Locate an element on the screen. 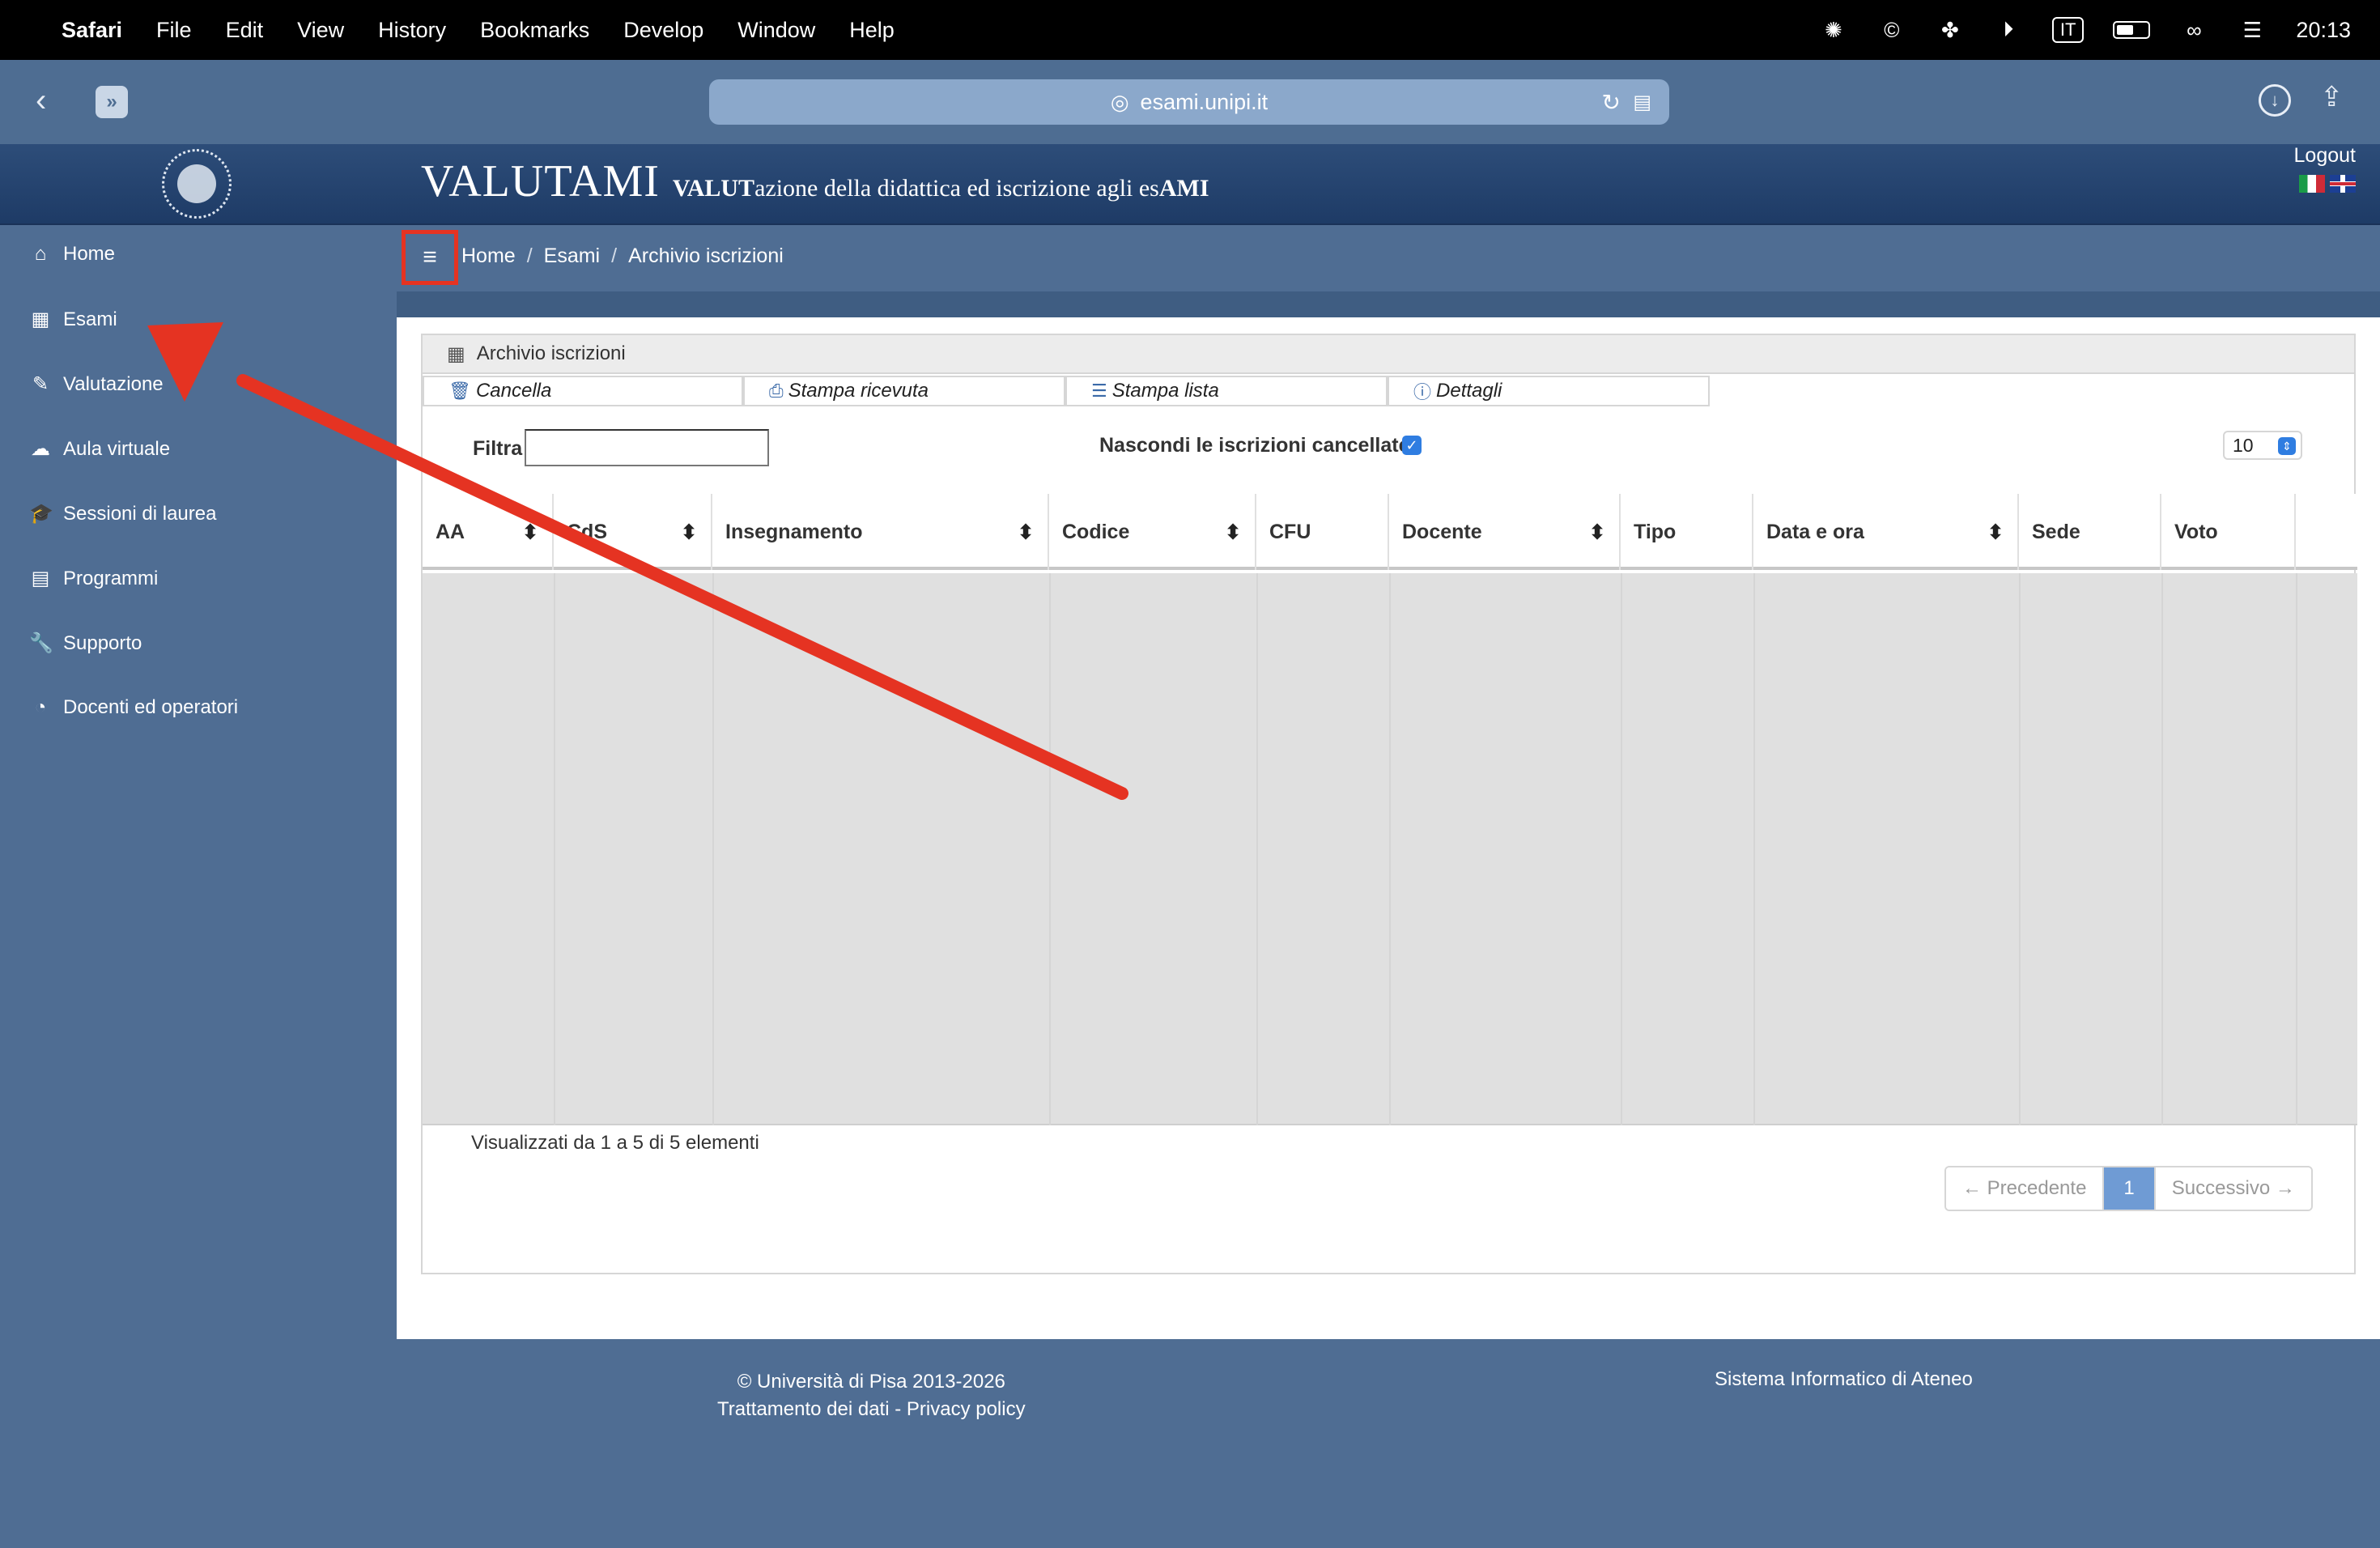 The image size is (2380, 1548). footer-privacy-link: Trattamento dei dati - Privacy policy is located at coordinates (871, 1409).